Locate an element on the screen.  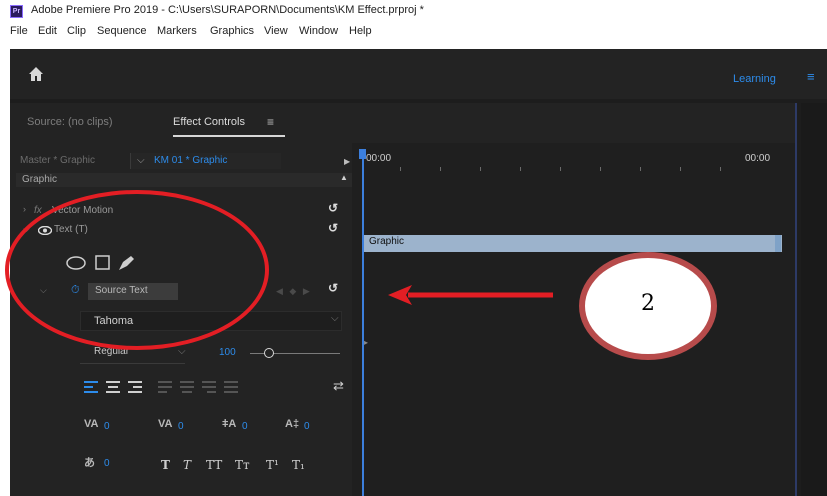
font-size-value: 100 is located at coordinates (227, 352).